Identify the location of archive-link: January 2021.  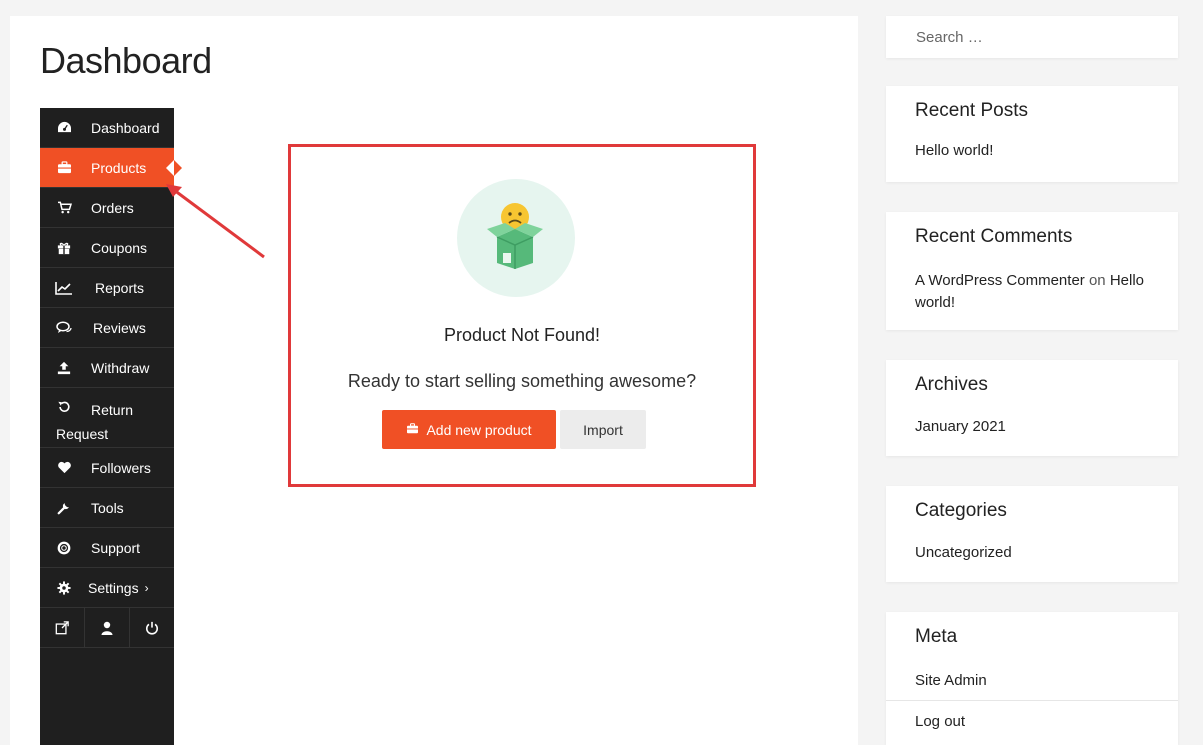
(1032, 426).